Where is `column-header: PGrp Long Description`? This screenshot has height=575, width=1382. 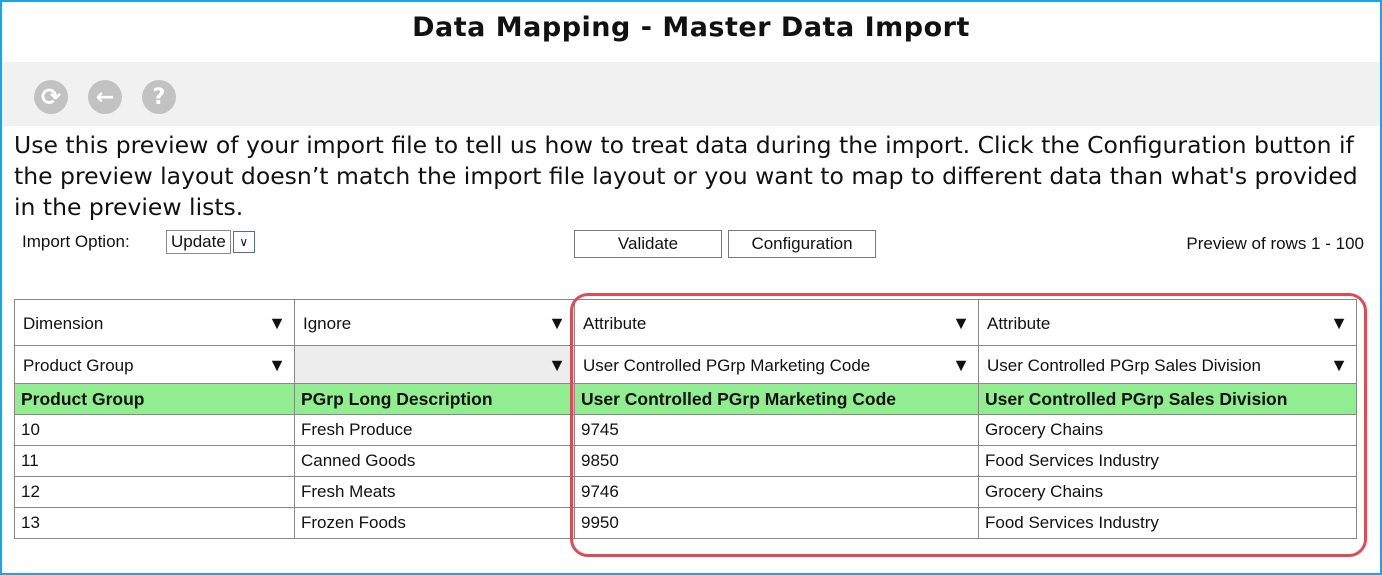 column-header: PGrp Long Description is located at coordinates (434, 399).